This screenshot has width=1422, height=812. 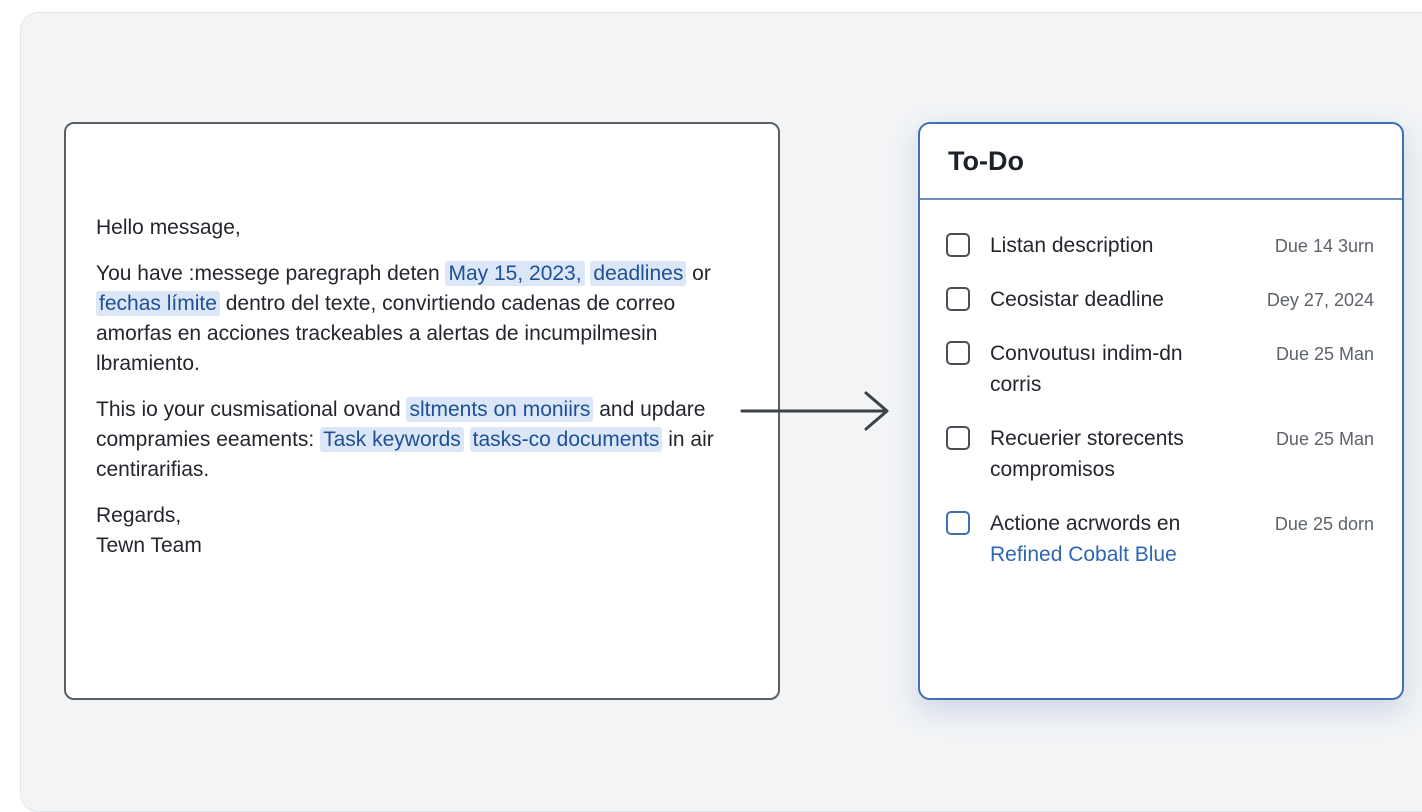 I want to click on todo-item-due: Due 25 dorn, so click(x=1324, y=524).